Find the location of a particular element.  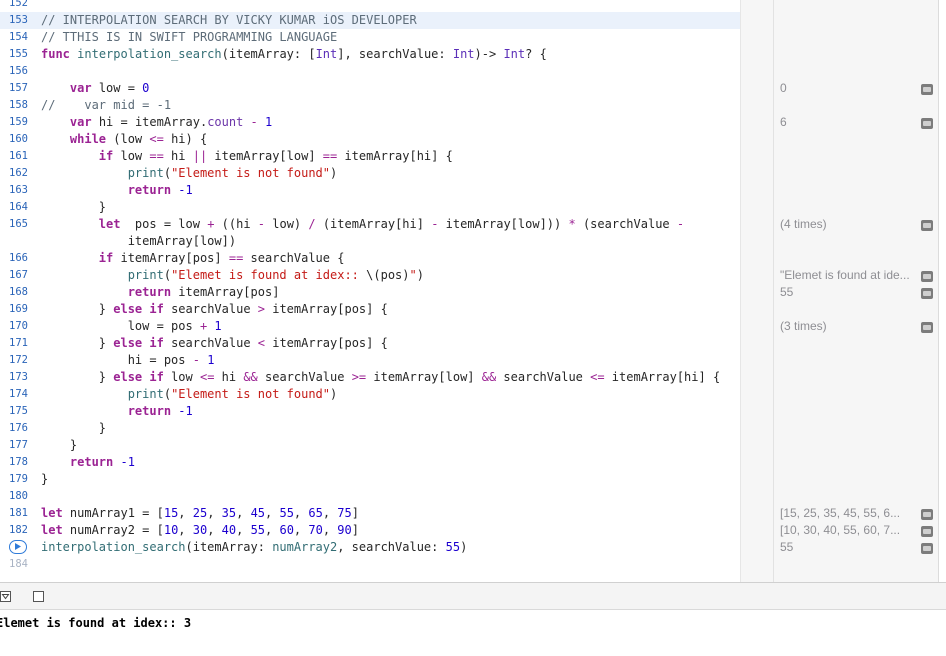

line-number: 178 is located at coordinates (18, 462).